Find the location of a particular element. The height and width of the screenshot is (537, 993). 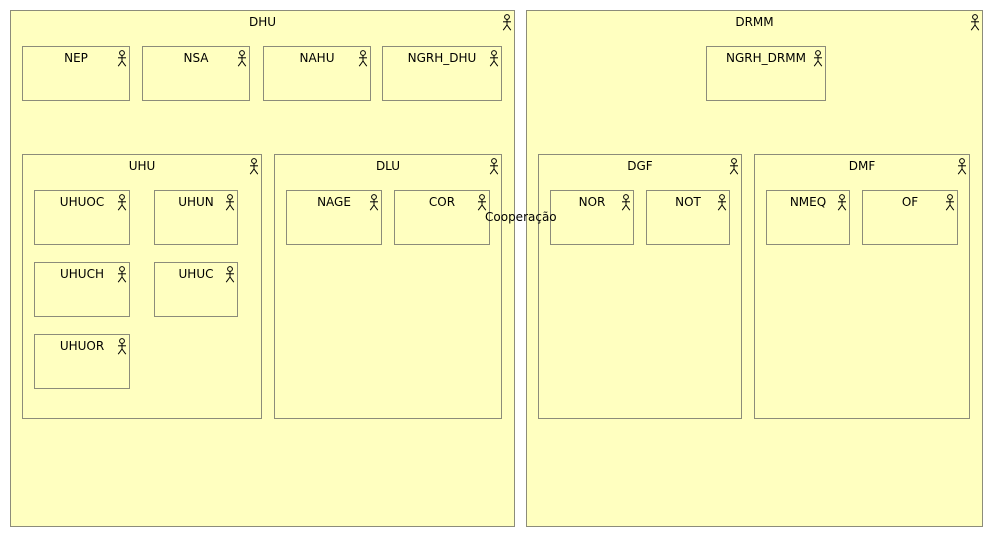

nep-label: NEP is located at coordinates (76, 58).